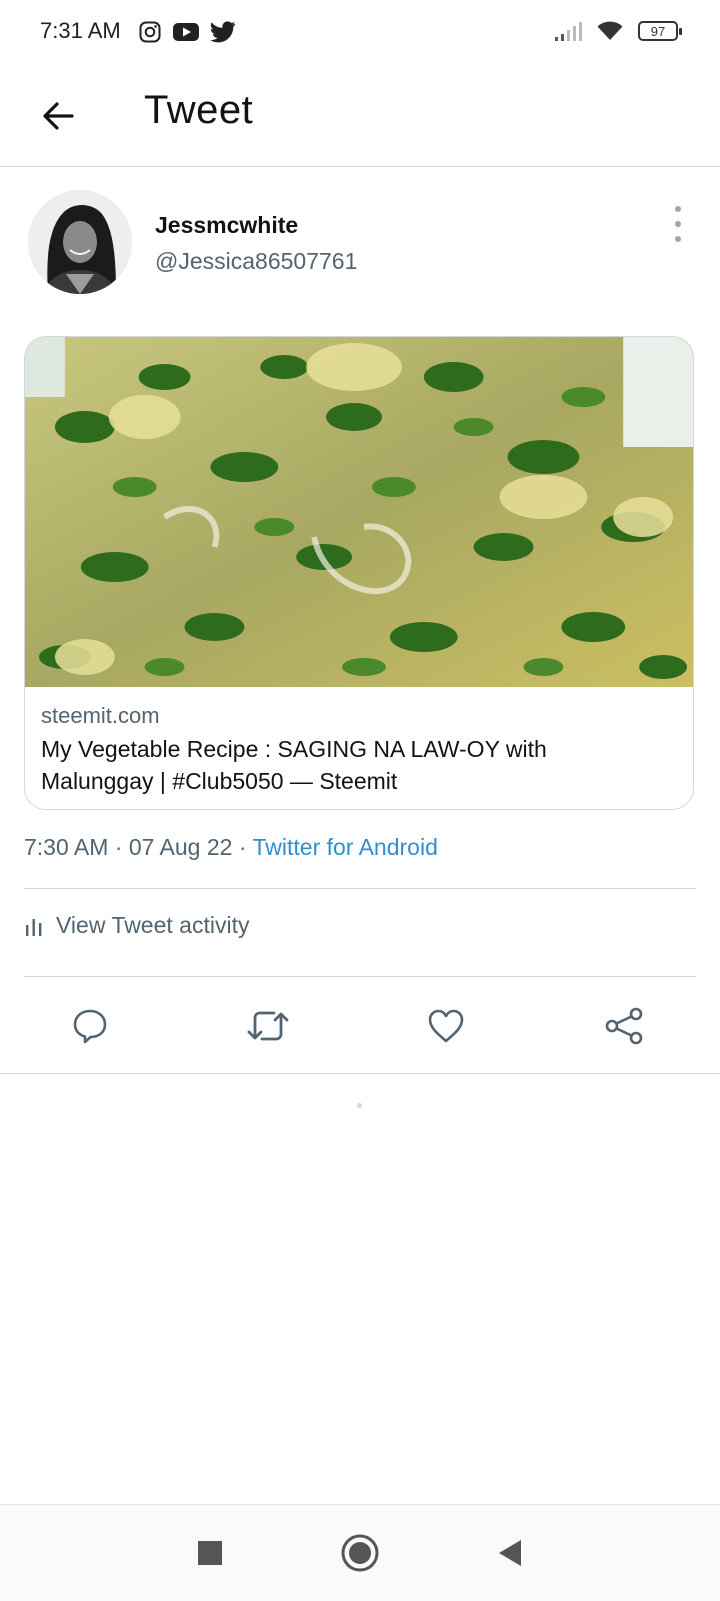 This screenshot has height=1601, width=720. Describe the element at coordinates (150, 32) in the screenshot. I see `instagram-icon` at that location.